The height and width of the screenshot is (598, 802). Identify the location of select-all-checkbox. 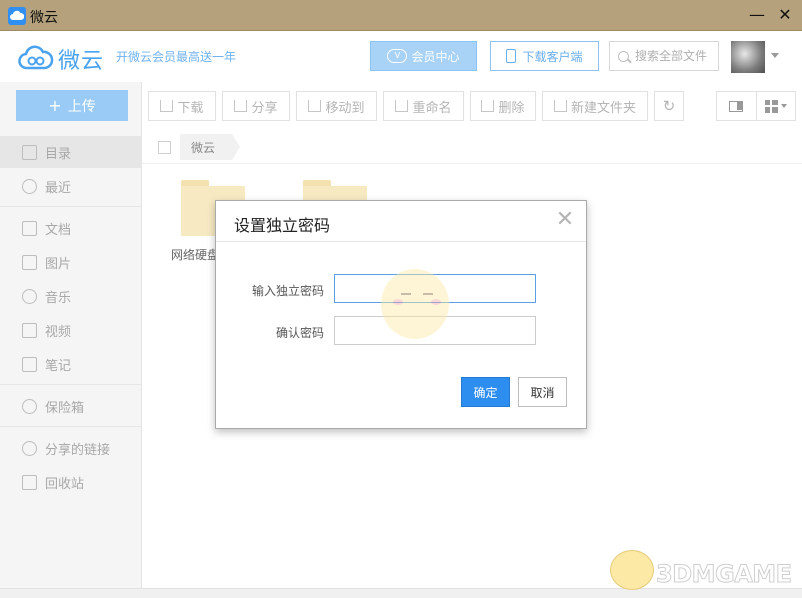
(164, 147).